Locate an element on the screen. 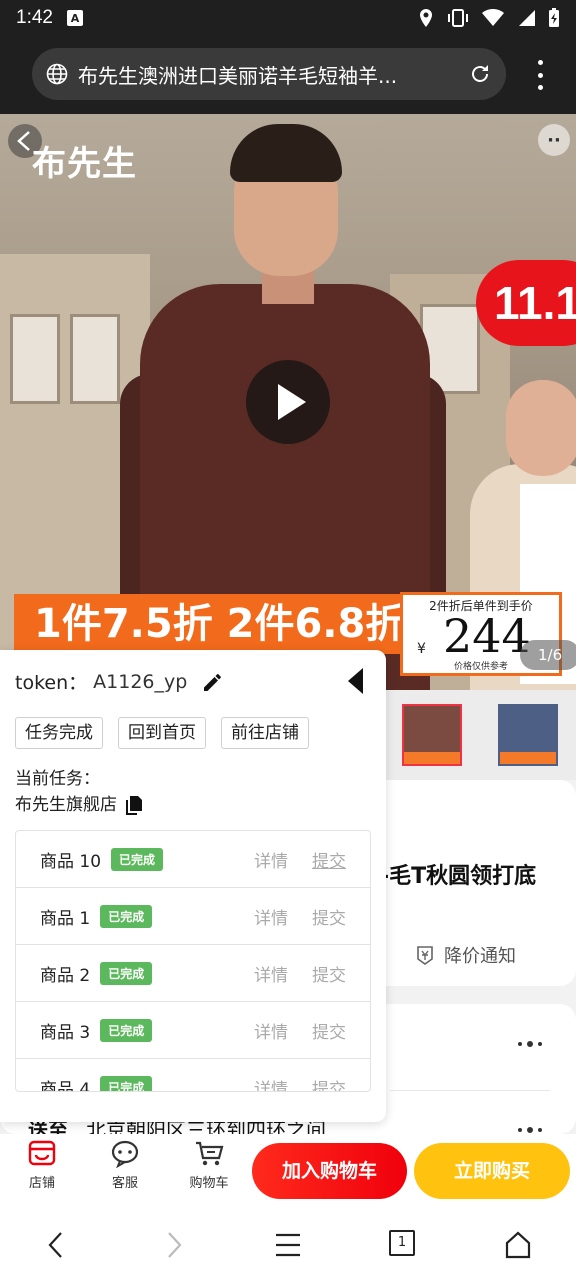  wifi-icon is located at coordinates (493, 17).